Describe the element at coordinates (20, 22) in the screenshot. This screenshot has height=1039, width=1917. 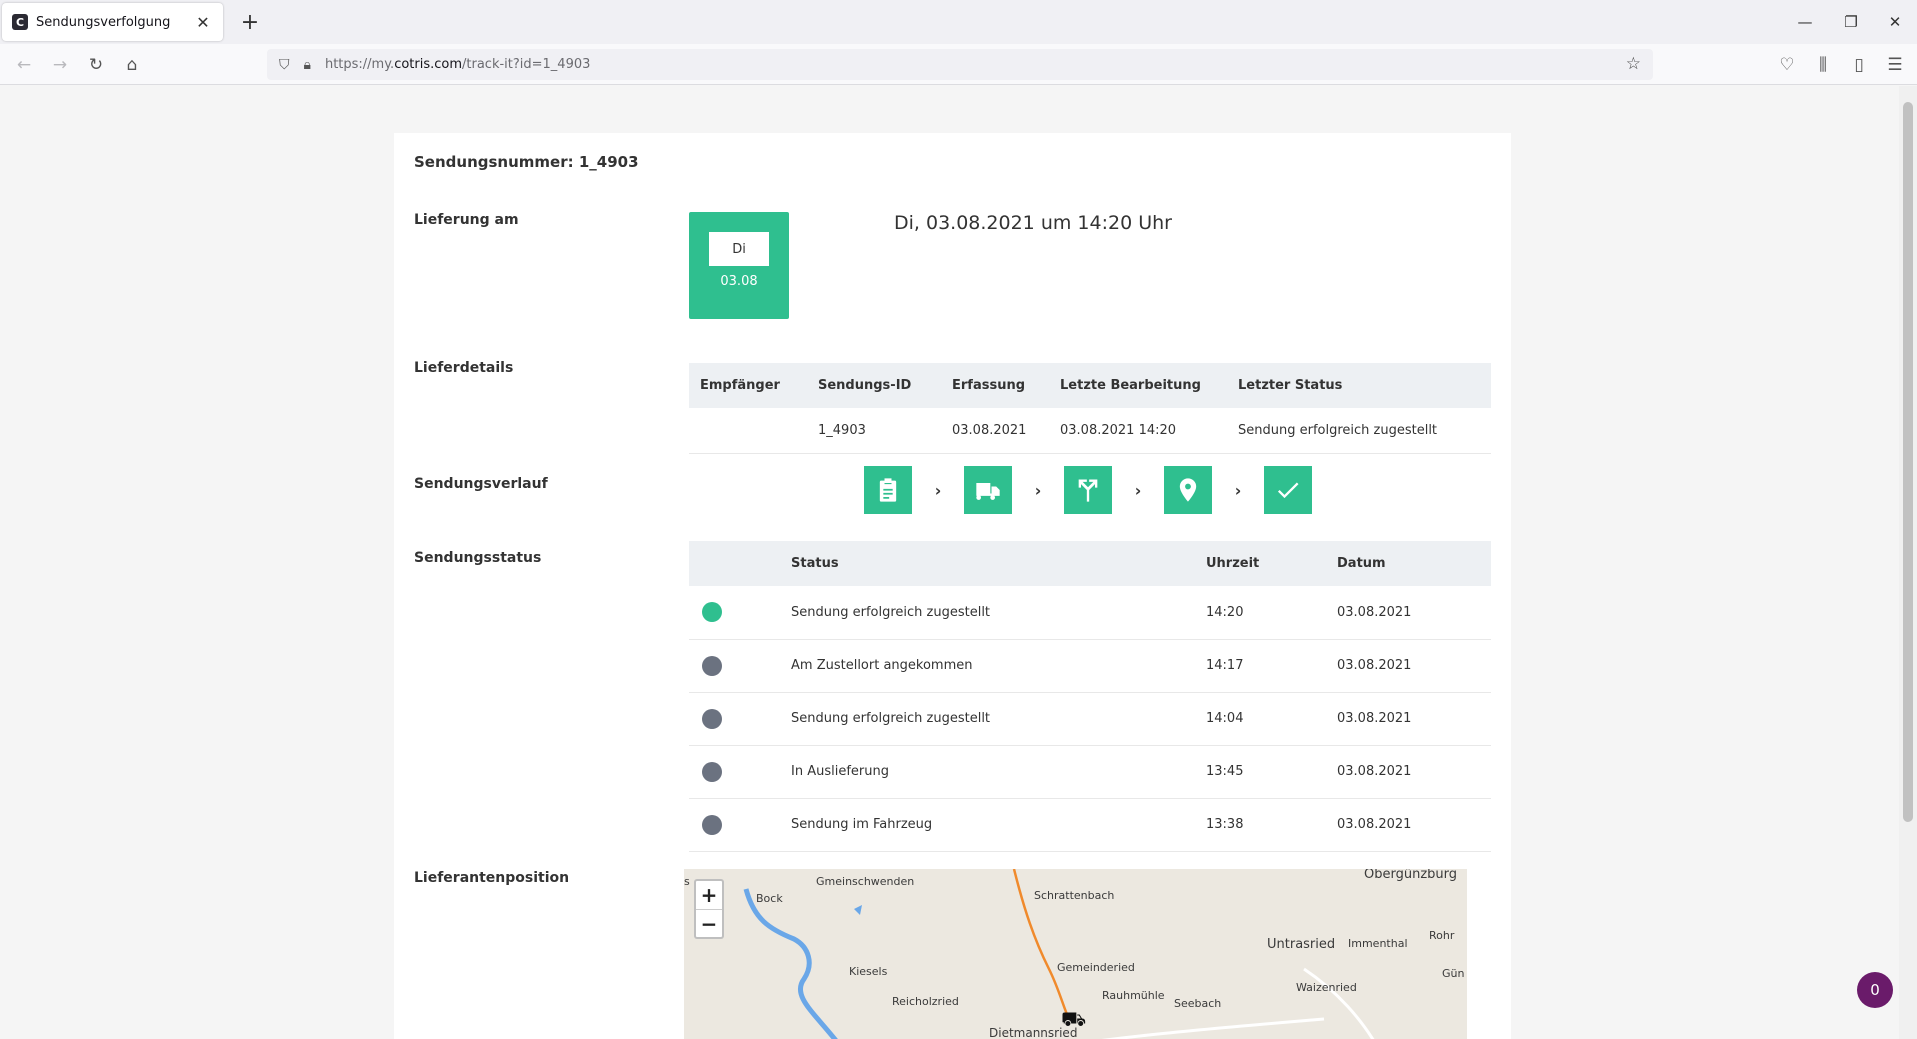
I see `cotris-favicon-icon: C` at that location.